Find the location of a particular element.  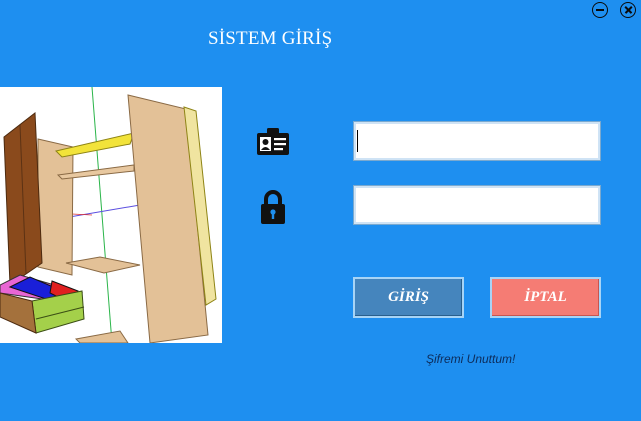

login-button: GİRİŞ is located at coordinates (408, 297).